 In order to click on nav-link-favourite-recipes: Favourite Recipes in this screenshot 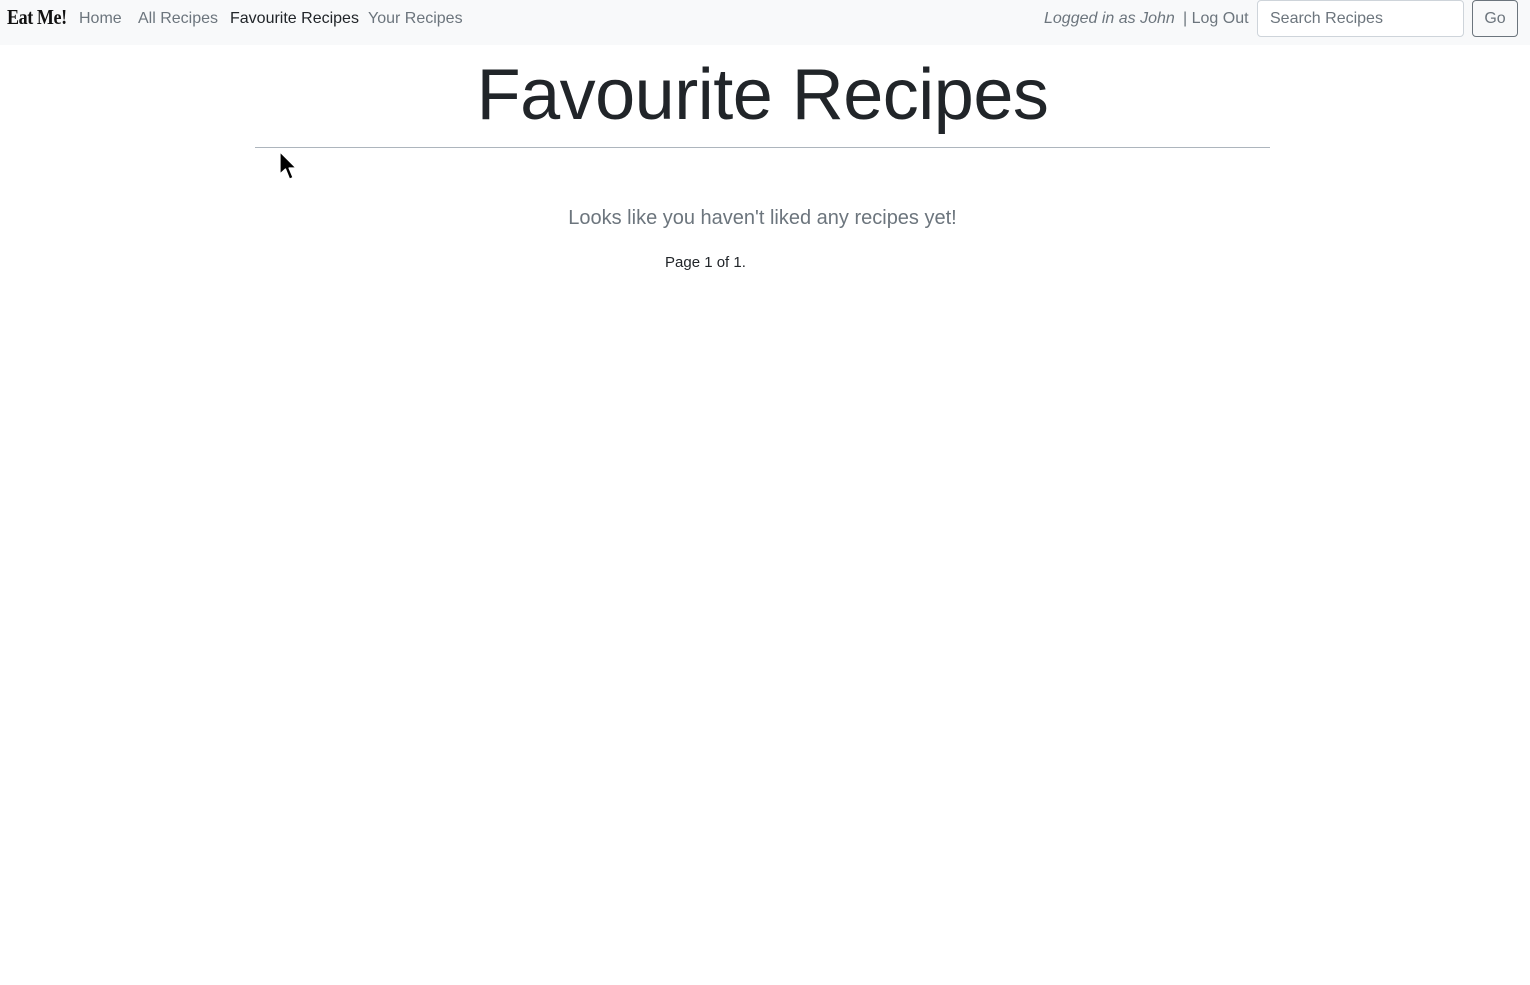, I will do `click(294, 19)`.